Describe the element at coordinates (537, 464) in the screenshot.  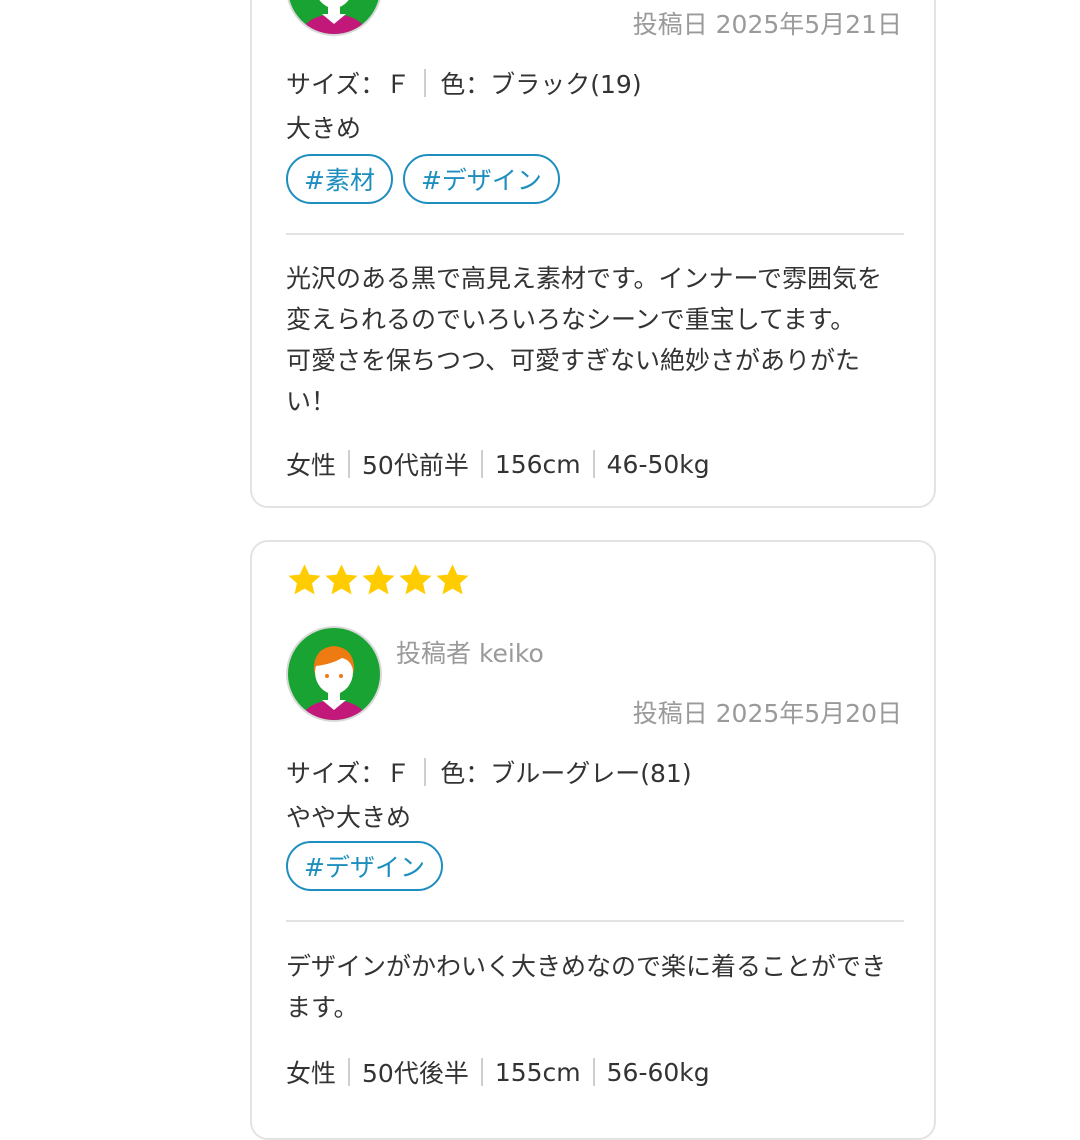
I see `profile-height: 156cm` at that location.